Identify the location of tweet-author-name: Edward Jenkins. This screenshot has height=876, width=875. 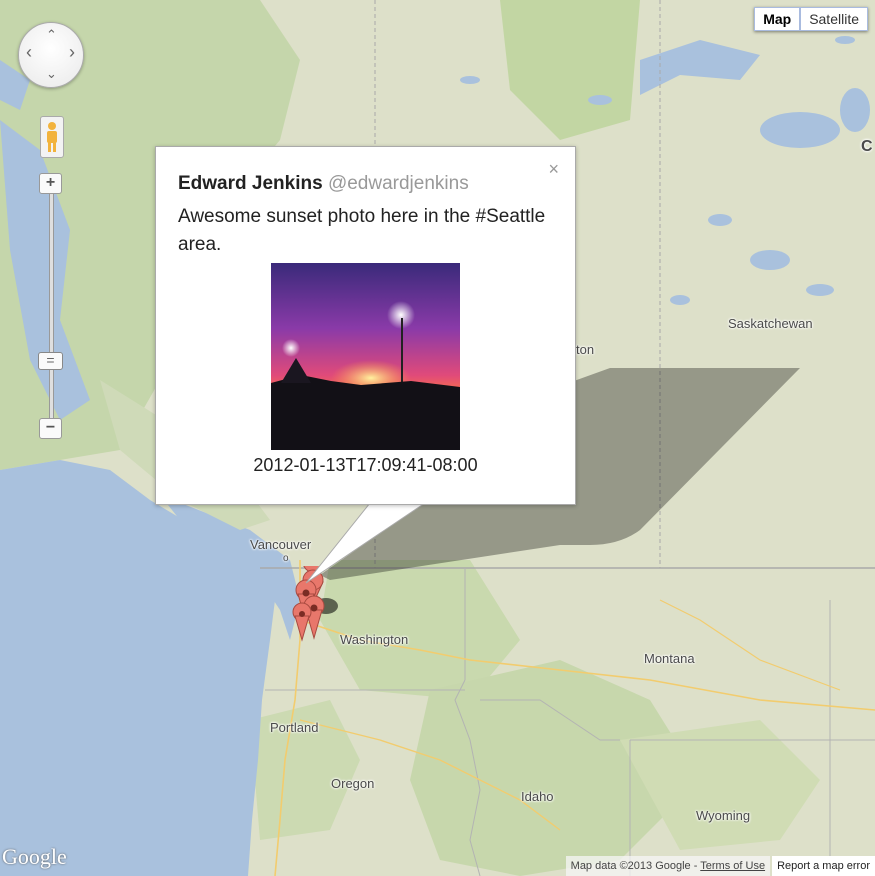
(250, 183).